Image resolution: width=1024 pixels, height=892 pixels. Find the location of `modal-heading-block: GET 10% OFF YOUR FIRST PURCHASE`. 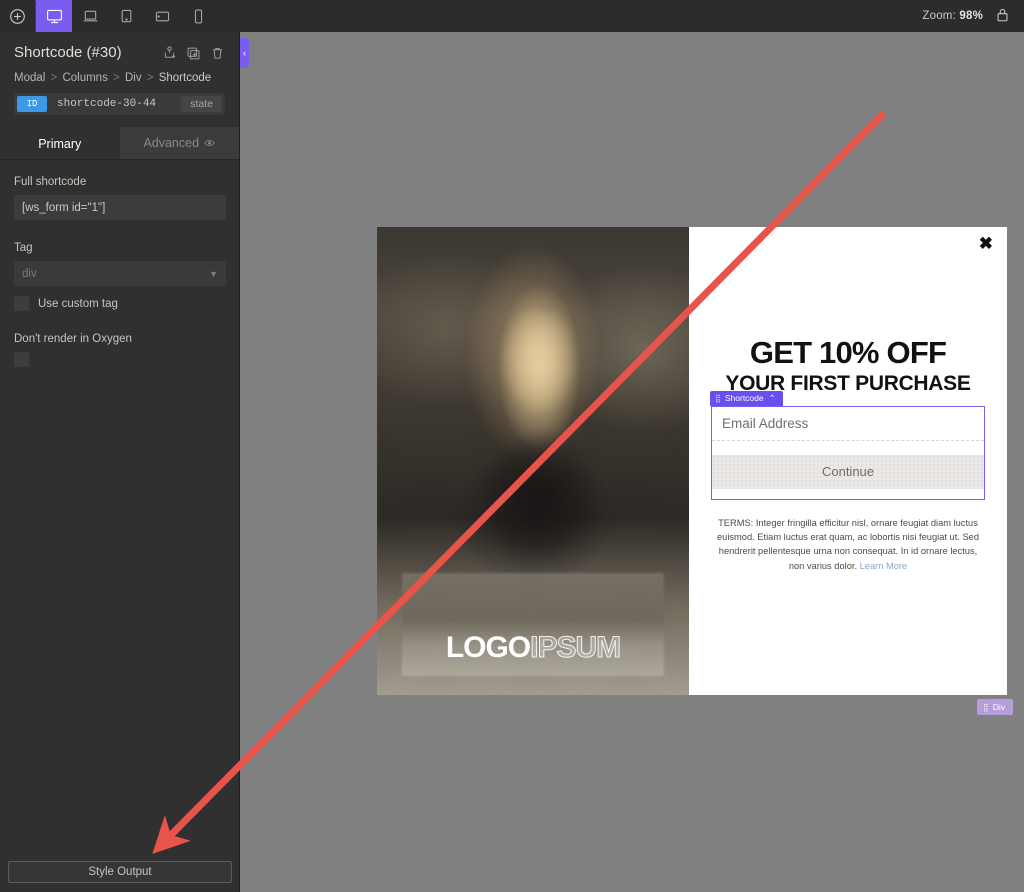

modal-heading-block: GET 10% OFF YOUR FIRST PURCHASE is located at coordinates (848, 311).